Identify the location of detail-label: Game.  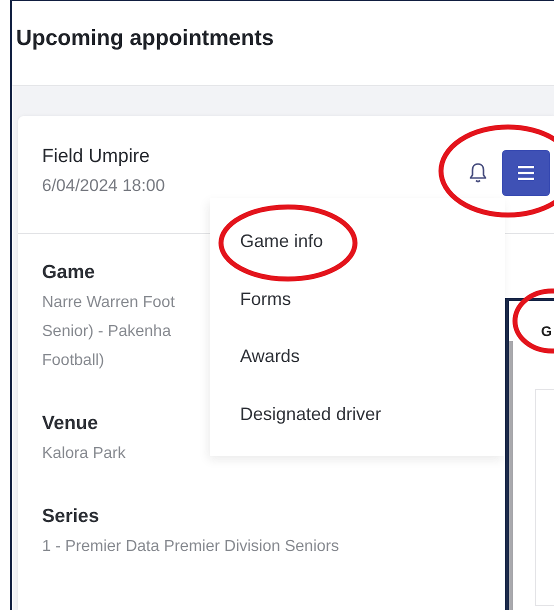
(68, 273).